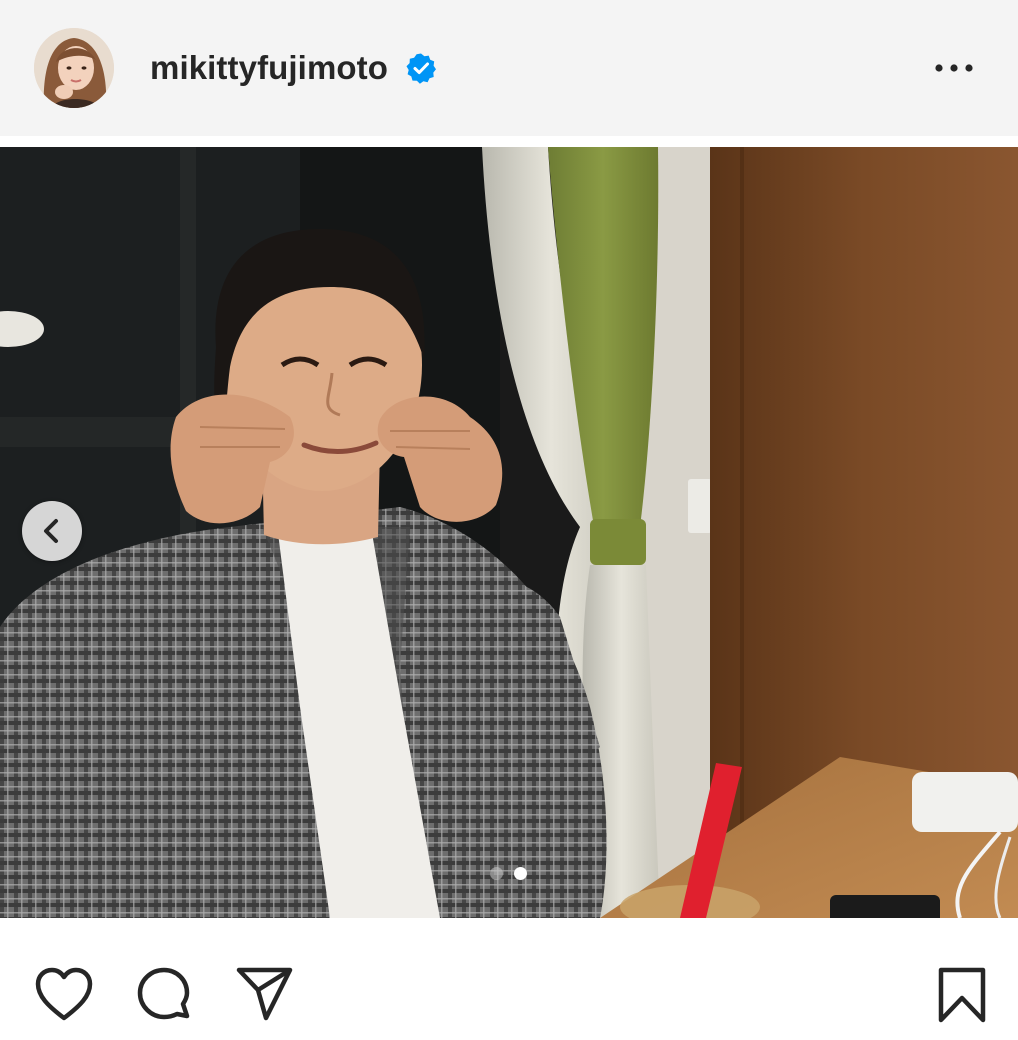 This screenshot has width=1018, height=1040. Describe the element at coordinates (269, 68) in the screenshot. I see `username: mikittyfujimoto` at that location.